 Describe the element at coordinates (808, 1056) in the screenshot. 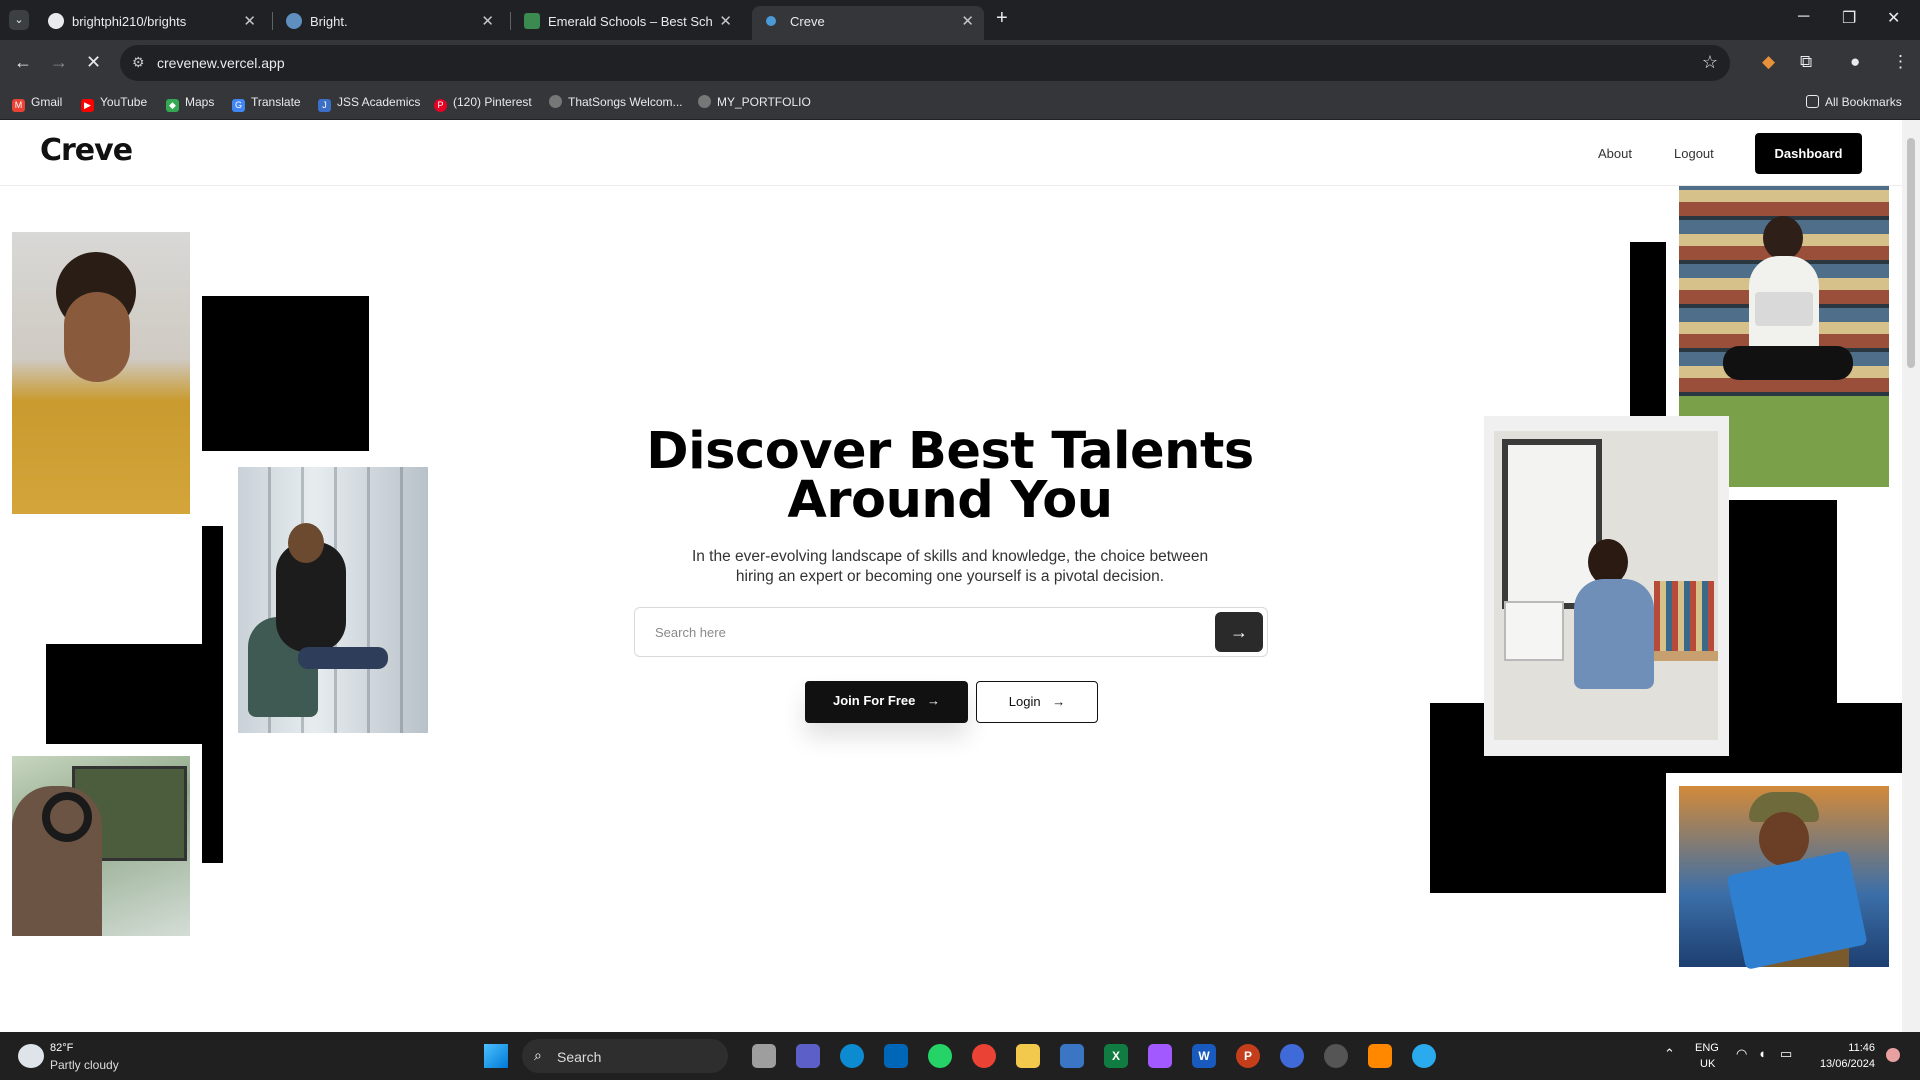

I see `teams-icon` at that location.